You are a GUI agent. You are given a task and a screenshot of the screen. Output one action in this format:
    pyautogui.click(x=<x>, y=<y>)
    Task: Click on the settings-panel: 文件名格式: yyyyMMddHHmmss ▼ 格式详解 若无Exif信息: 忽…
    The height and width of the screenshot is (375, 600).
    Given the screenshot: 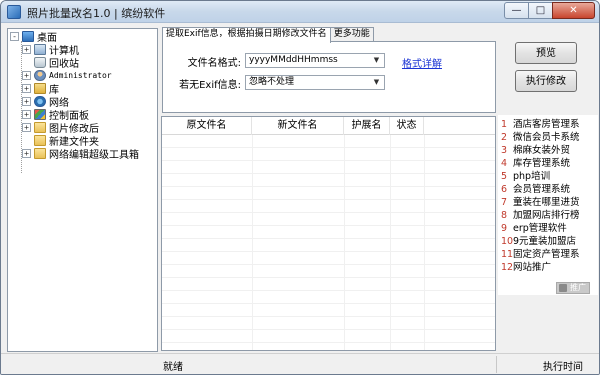 What is the action you would take?
    pyautogui.click(x=329, y=77)
    